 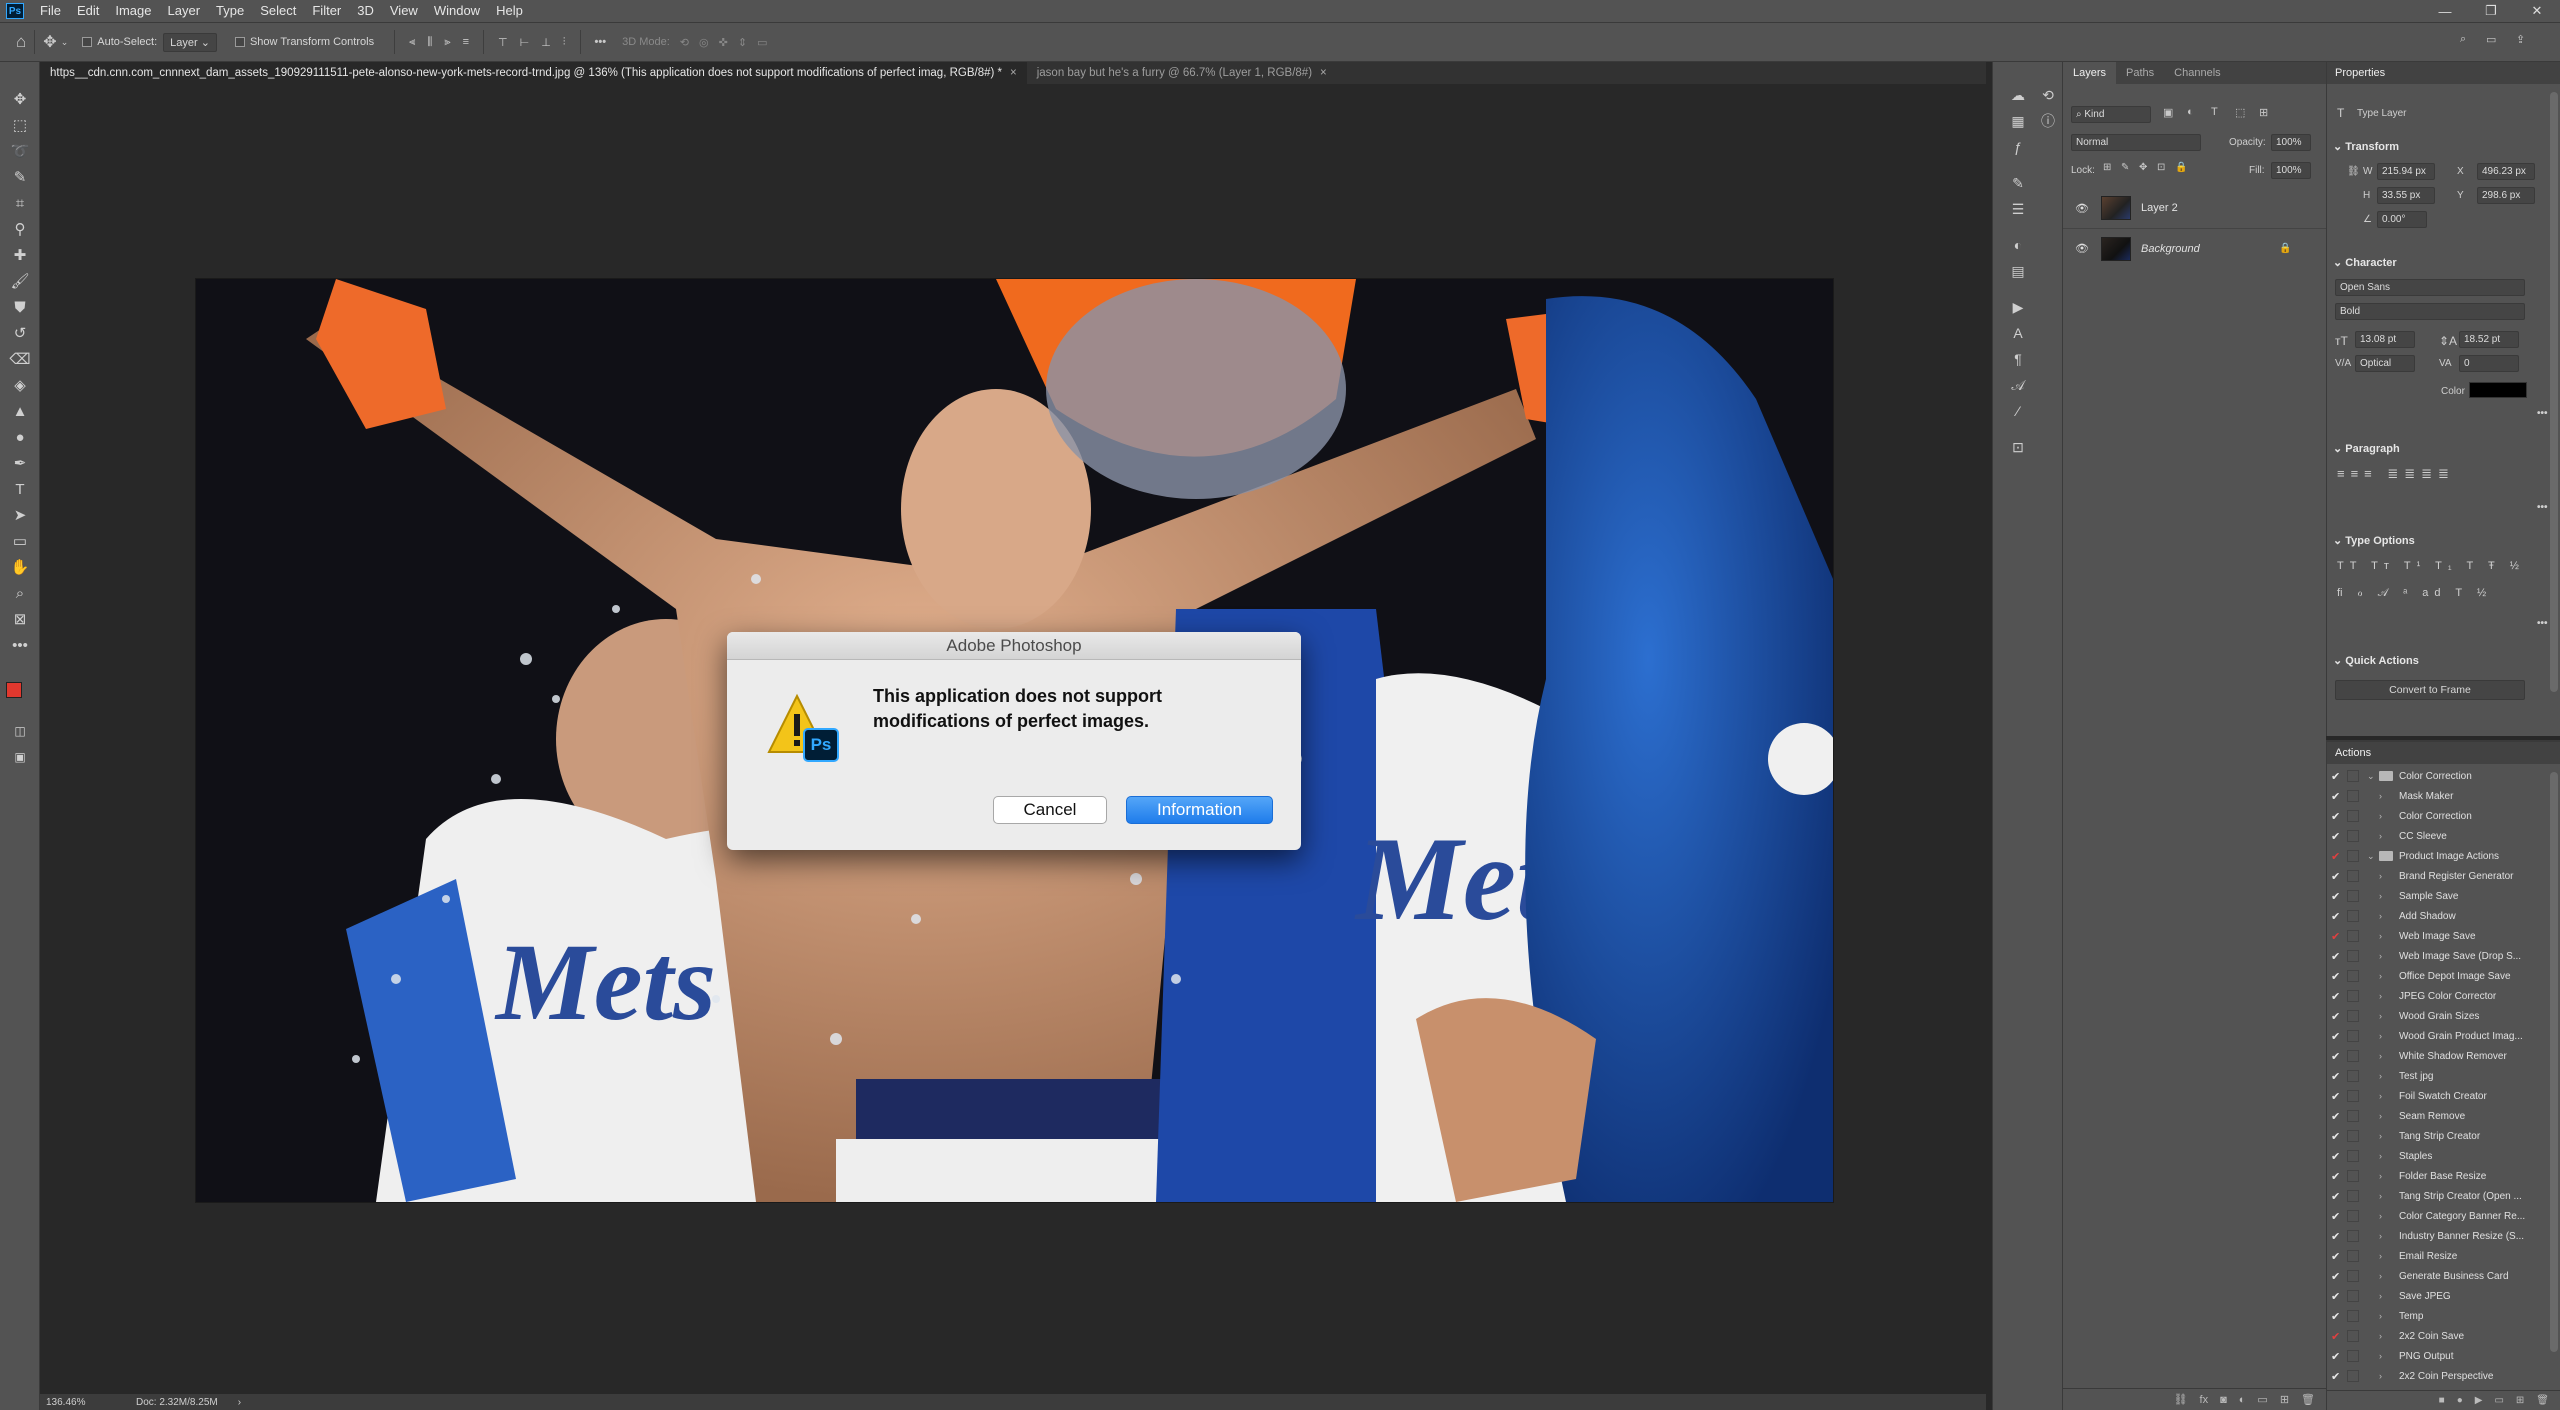 I want to click on restore-button: ❐, so click(x=2491, y=11).